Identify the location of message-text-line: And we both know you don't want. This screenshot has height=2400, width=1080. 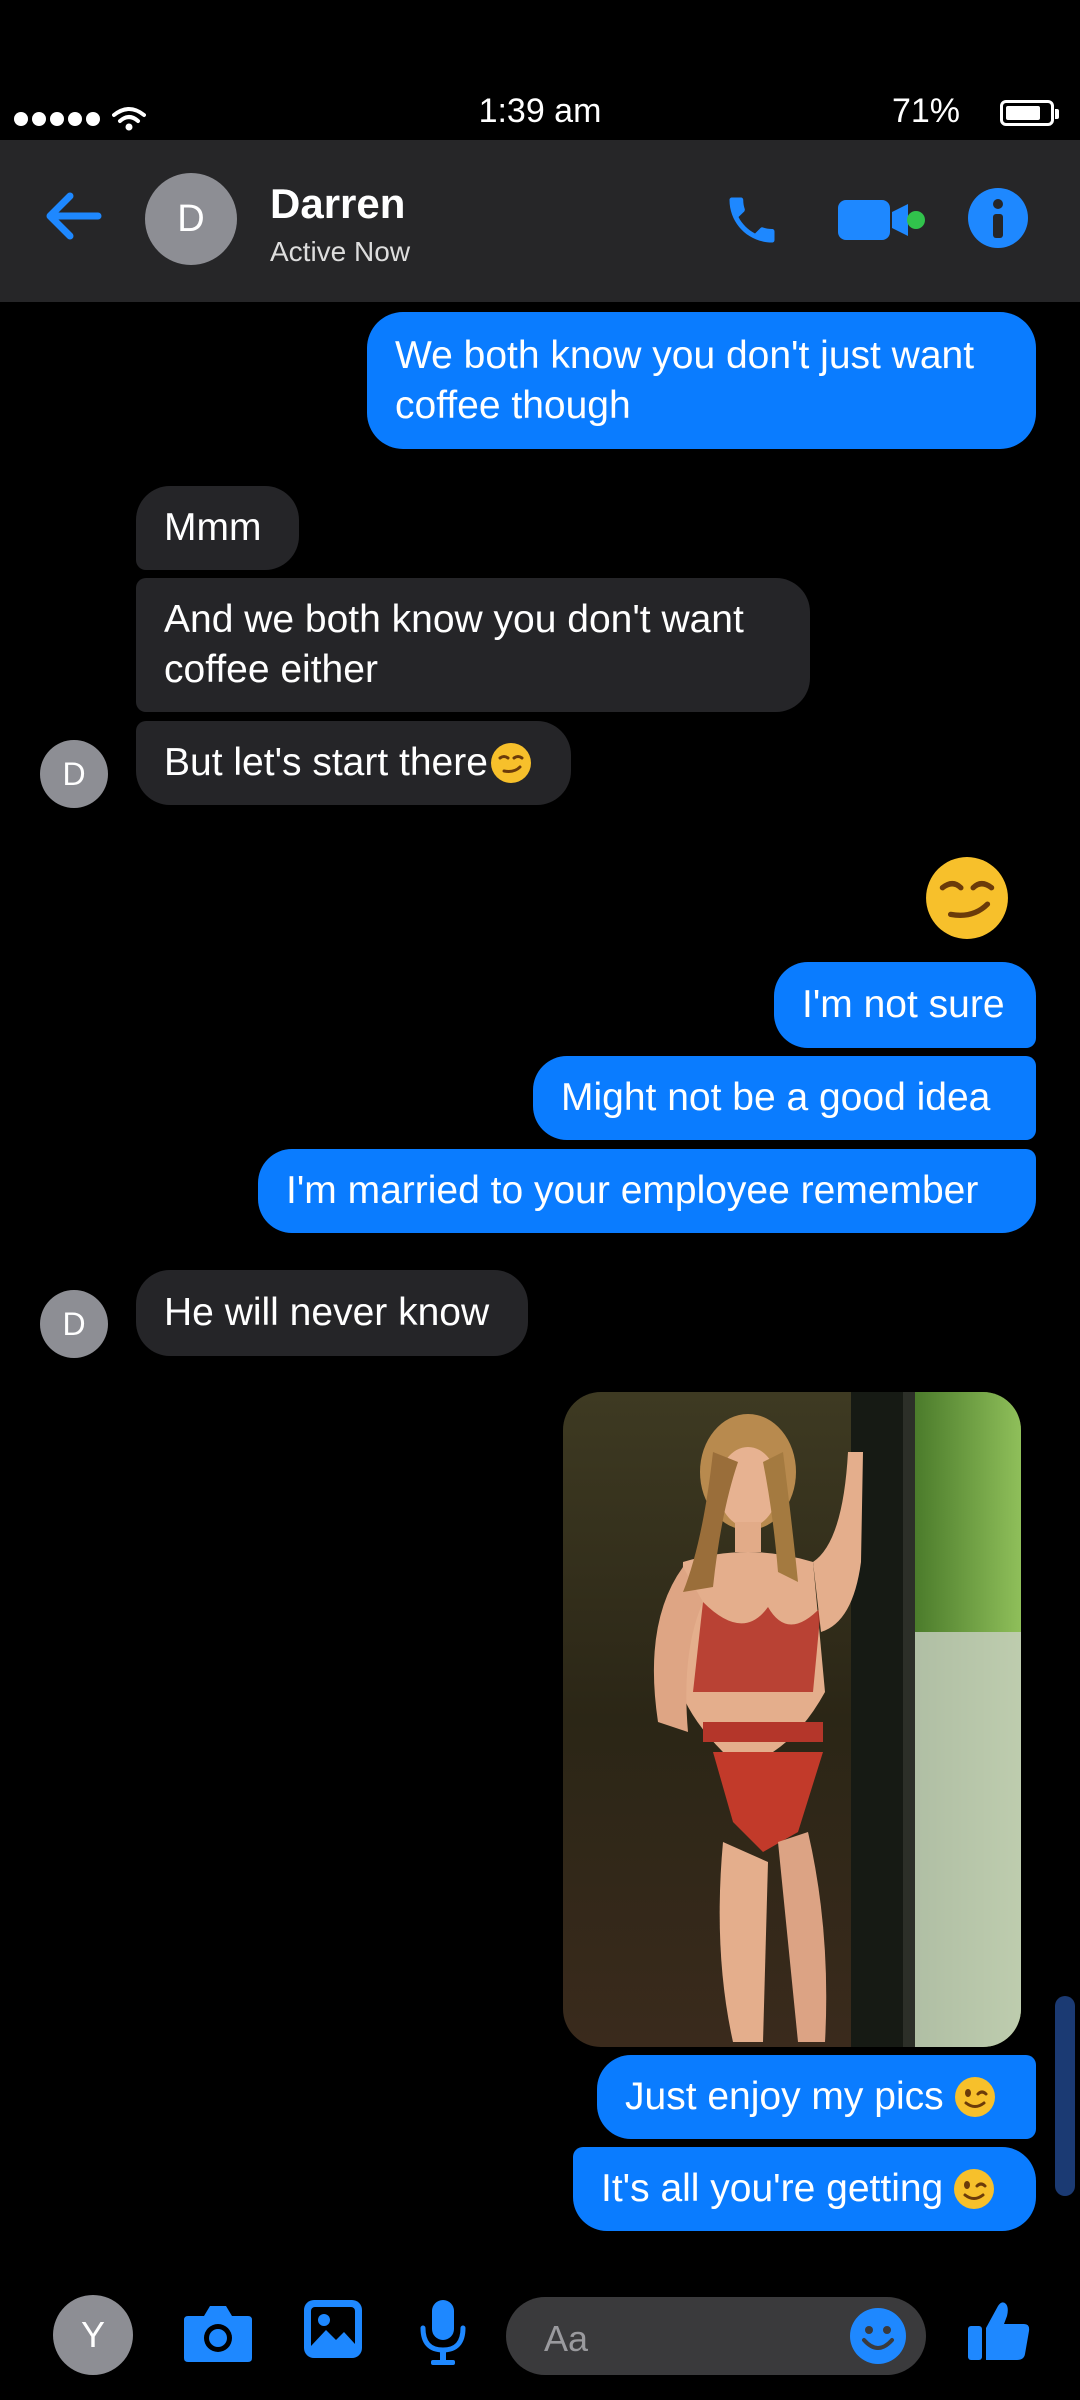
(454, 619).